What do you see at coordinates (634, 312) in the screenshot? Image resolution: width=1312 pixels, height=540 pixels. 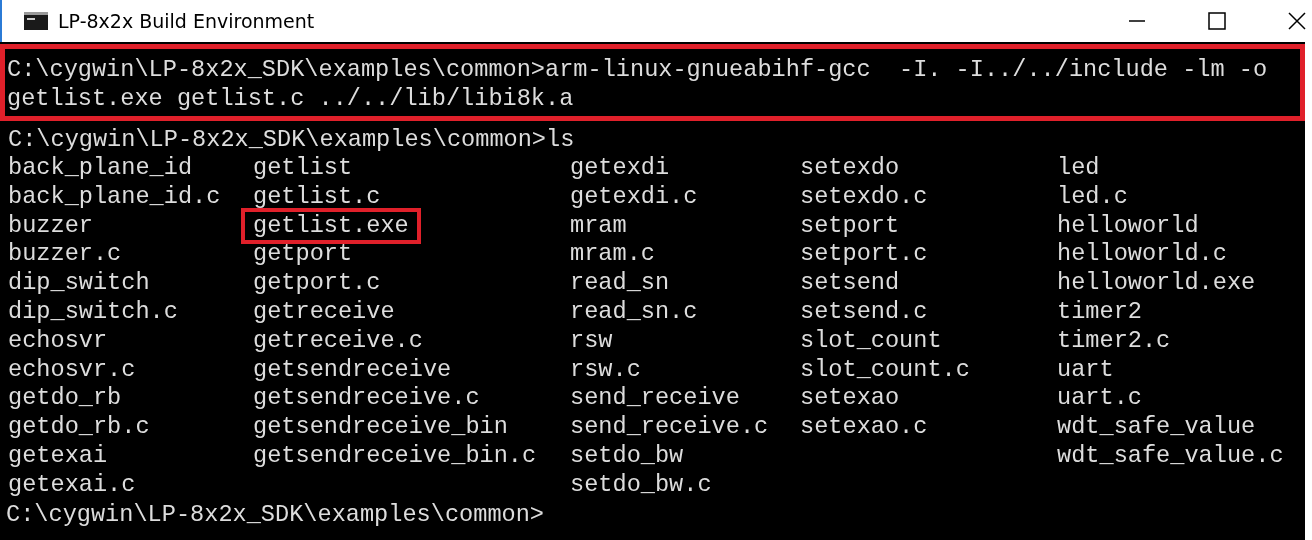 I see `file-name: read_sn.c` at bounding box center [634, 312].